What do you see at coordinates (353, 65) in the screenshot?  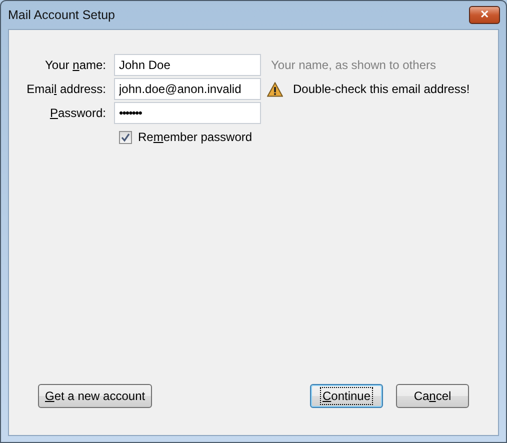 I see `hint-text: Your name, as shown to others` at bounding box center [353, 65].